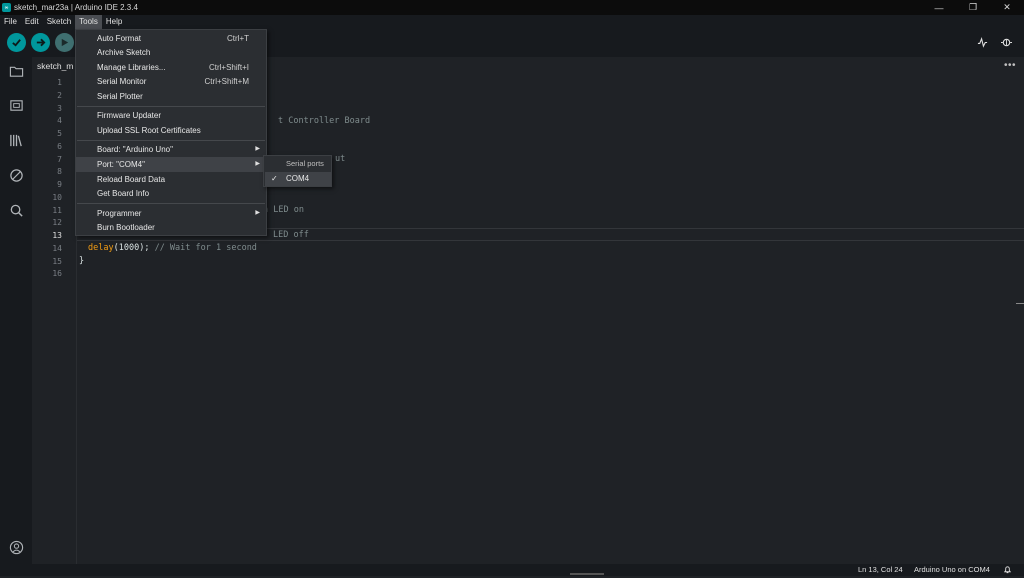  I want to click on verify-button, so click(16, 42).